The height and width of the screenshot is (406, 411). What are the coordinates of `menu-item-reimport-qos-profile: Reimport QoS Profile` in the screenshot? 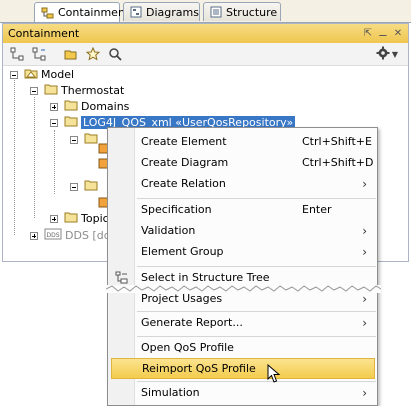 It's located at (243, 368).